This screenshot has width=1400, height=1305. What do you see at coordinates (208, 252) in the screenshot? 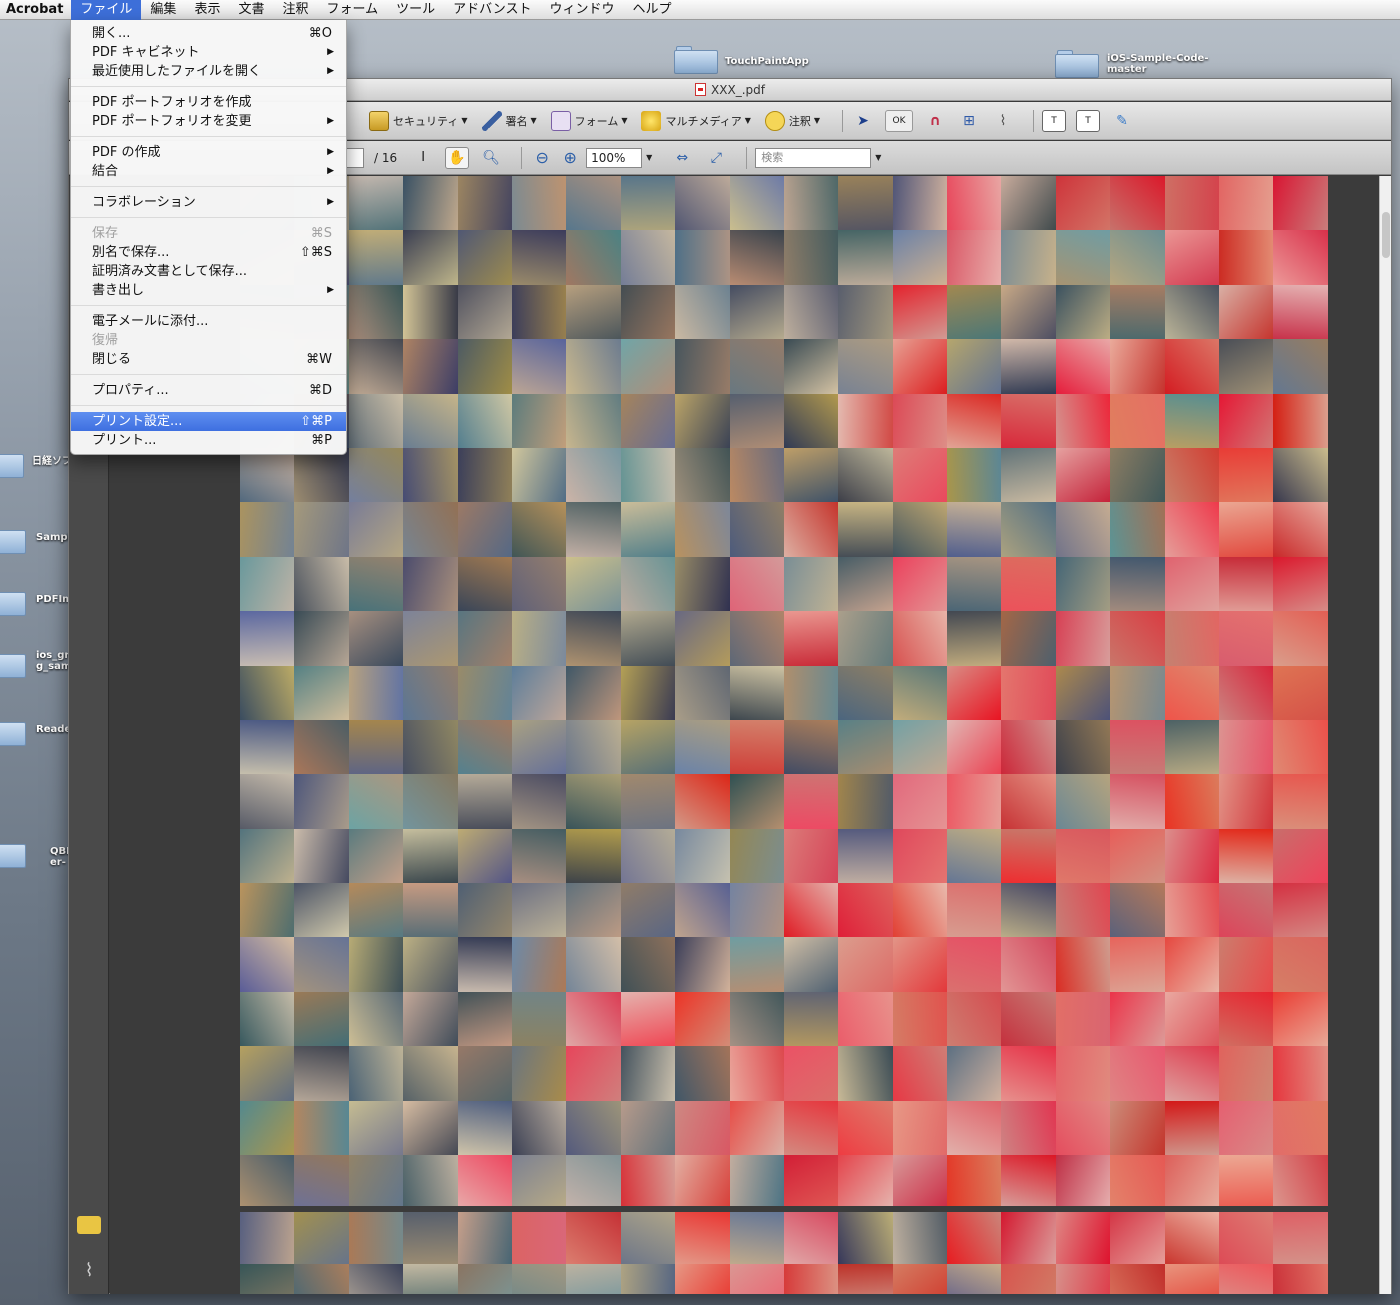
I see `menu-item-save-as: 別名で保存... ⇧⌘S` at bounding box center [208, 252].